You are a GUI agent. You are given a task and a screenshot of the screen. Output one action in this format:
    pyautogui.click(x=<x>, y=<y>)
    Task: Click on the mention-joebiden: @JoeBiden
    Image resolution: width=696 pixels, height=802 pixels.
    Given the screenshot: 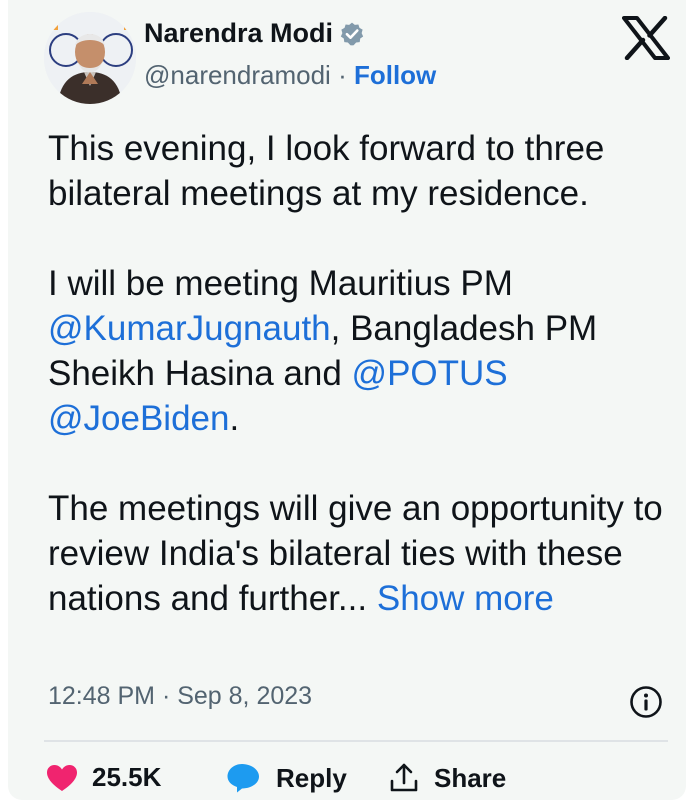 What is the action you would take?
    pyautogui.click(x=138, y=418)
    